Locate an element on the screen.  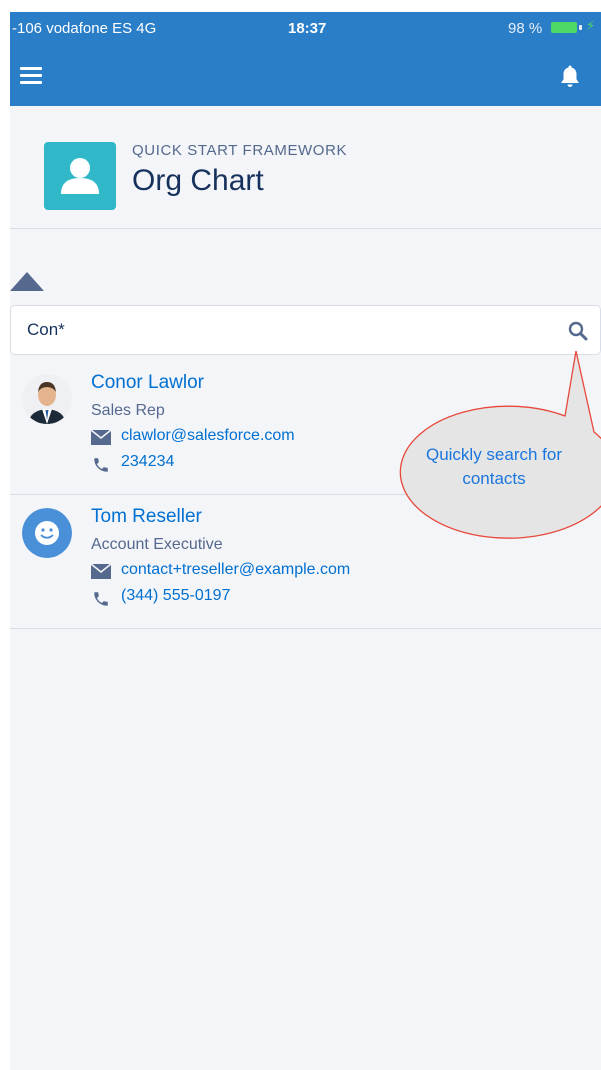
page-header: QUICK START FRAMEWORK Org Chart is located at coordinates (305, 167).